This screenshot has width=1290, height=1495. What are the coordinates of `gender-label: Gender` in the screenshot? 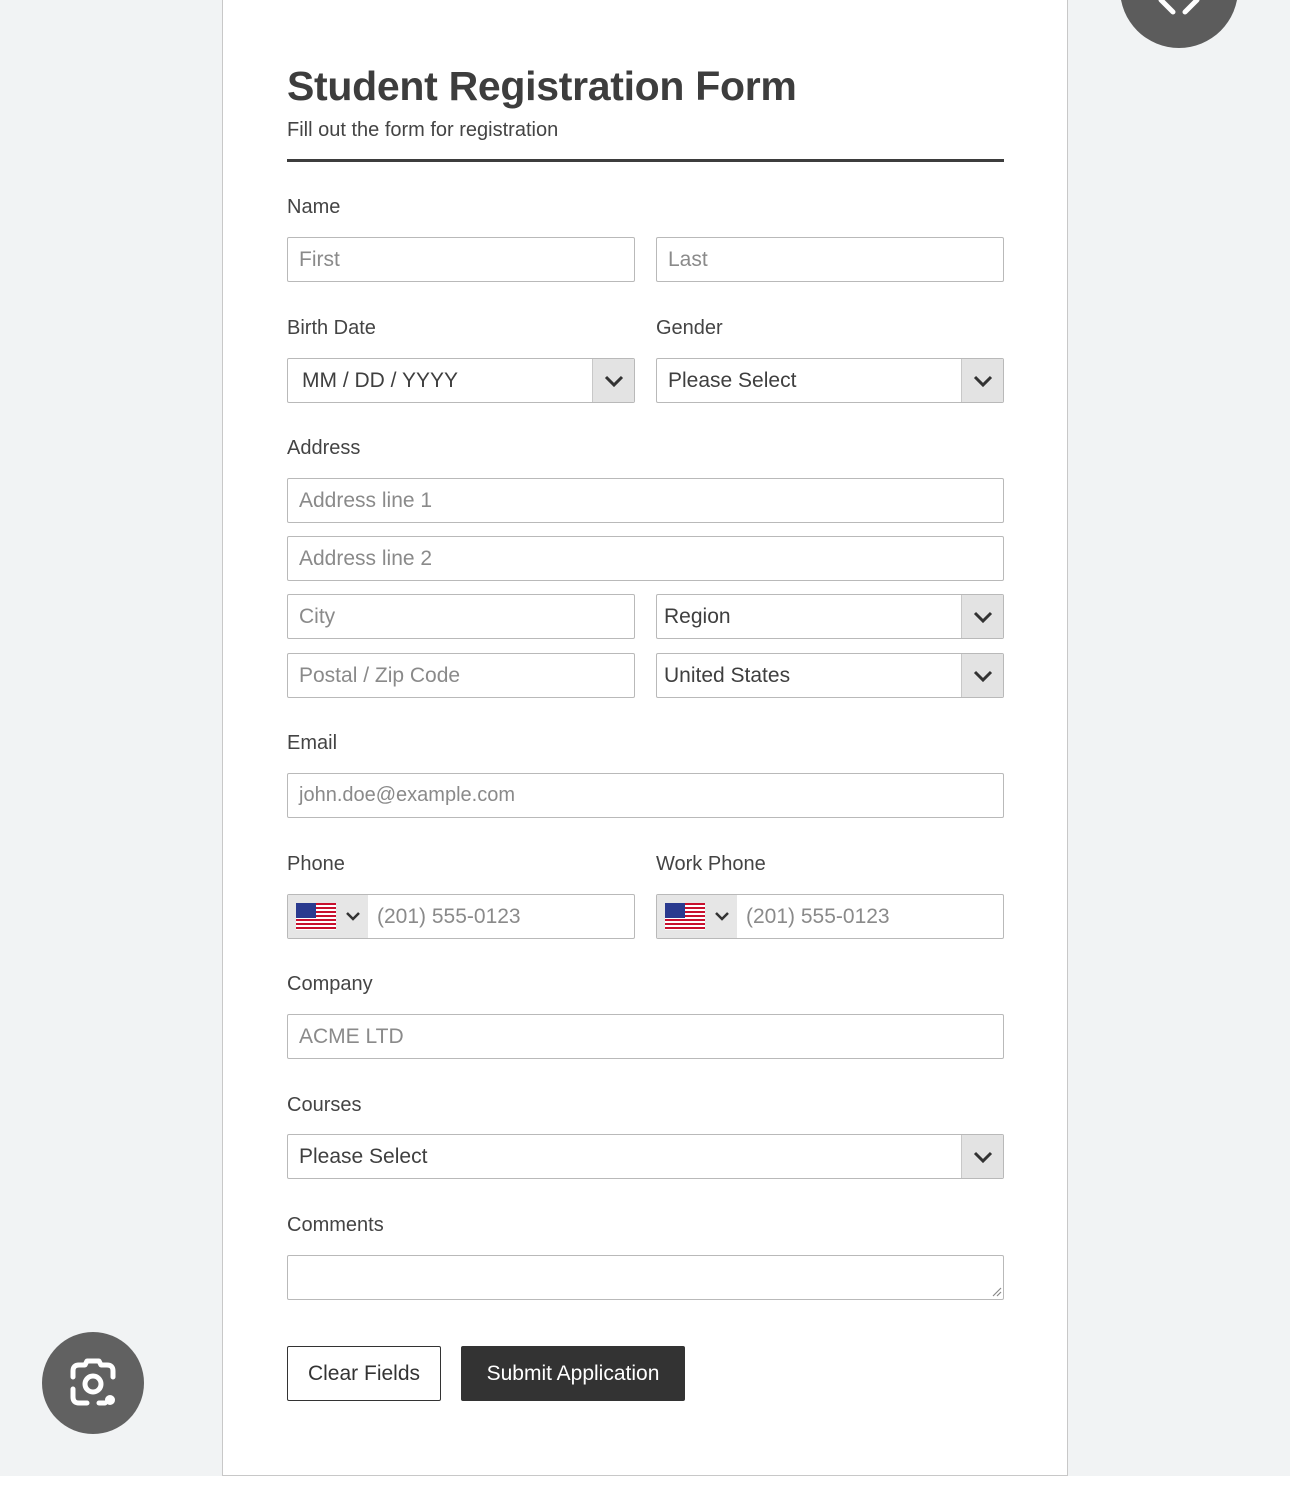 It's located at (689, 328).